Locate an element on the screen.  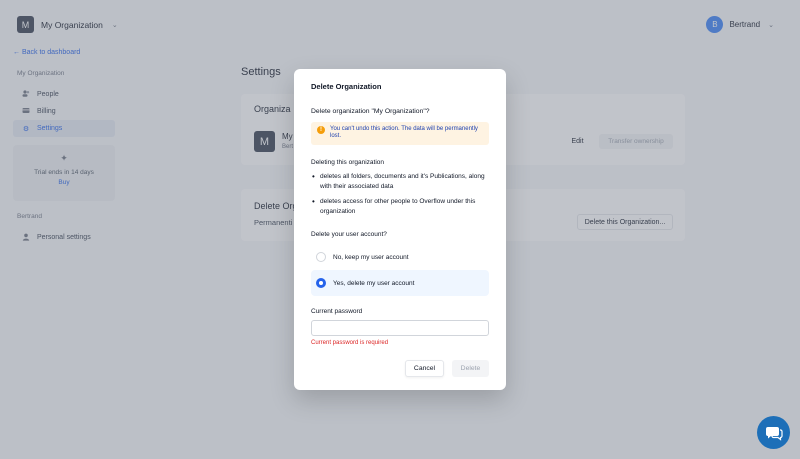
keep-account-option: No, keep my user account is located at coordinates (400, 257).